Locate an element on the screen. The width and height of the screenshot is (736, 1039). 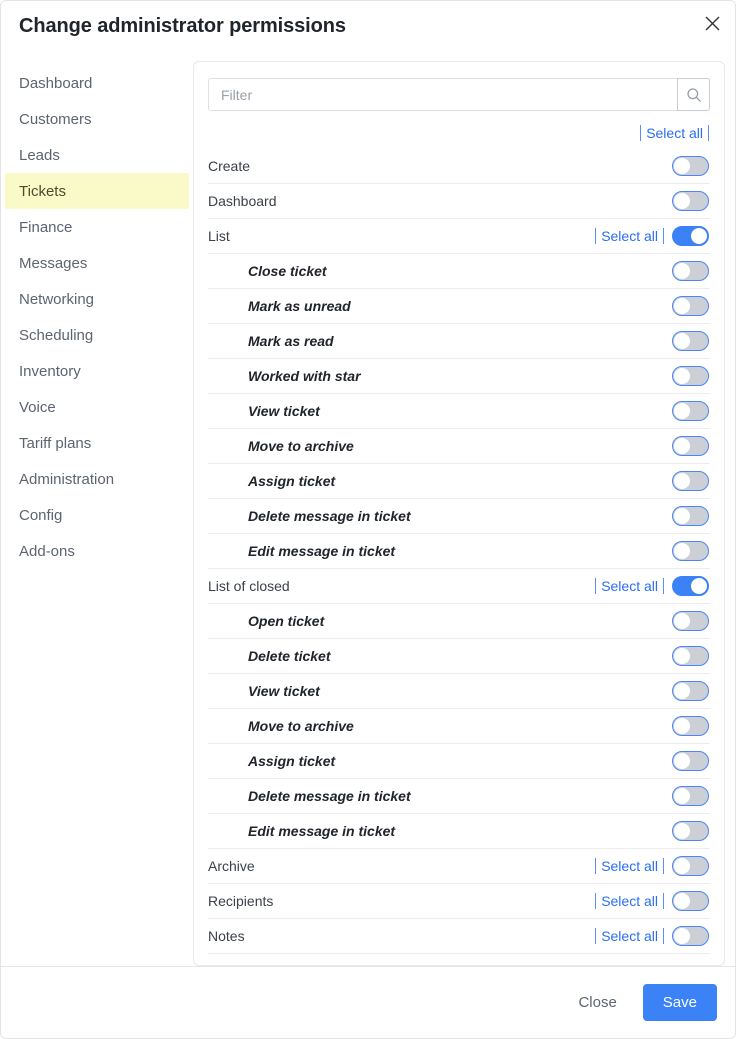
sidebar-item-label: Add-ons is located at coordinates (47, 551).